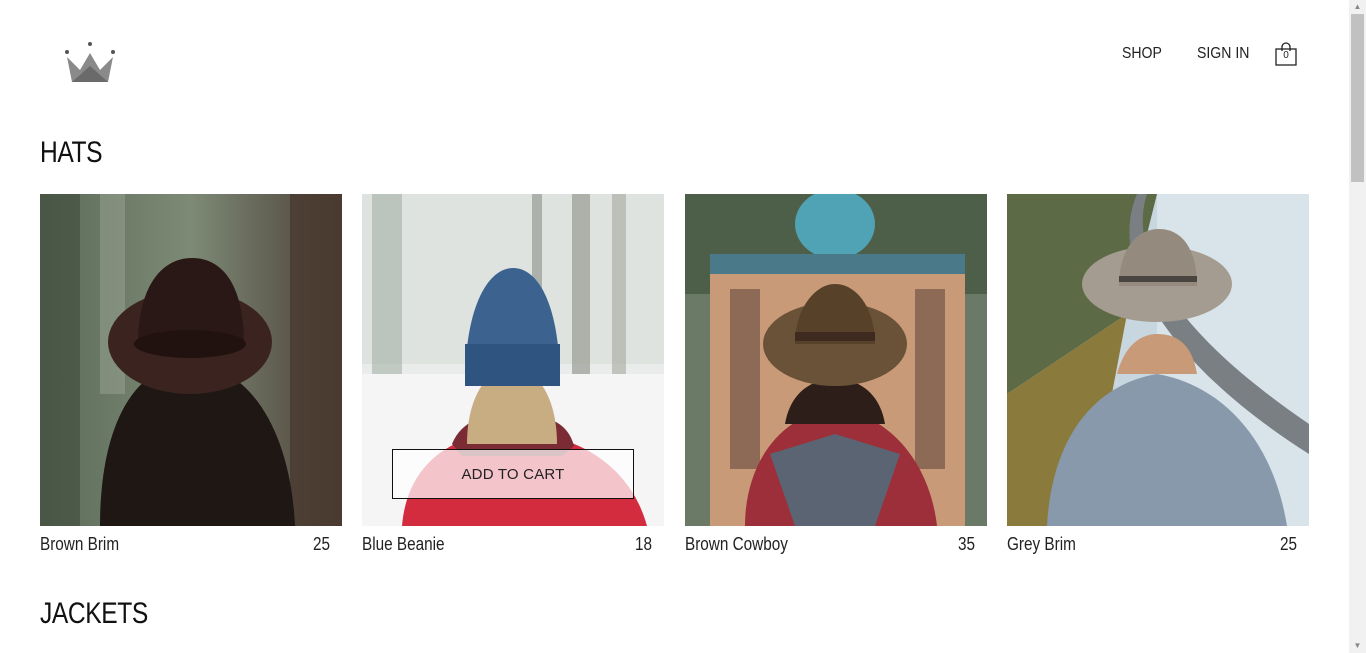 The width and height of the screenshot is (1366, 653). I want to click on section-title-jackets: JACKETS, so click(94, 614).